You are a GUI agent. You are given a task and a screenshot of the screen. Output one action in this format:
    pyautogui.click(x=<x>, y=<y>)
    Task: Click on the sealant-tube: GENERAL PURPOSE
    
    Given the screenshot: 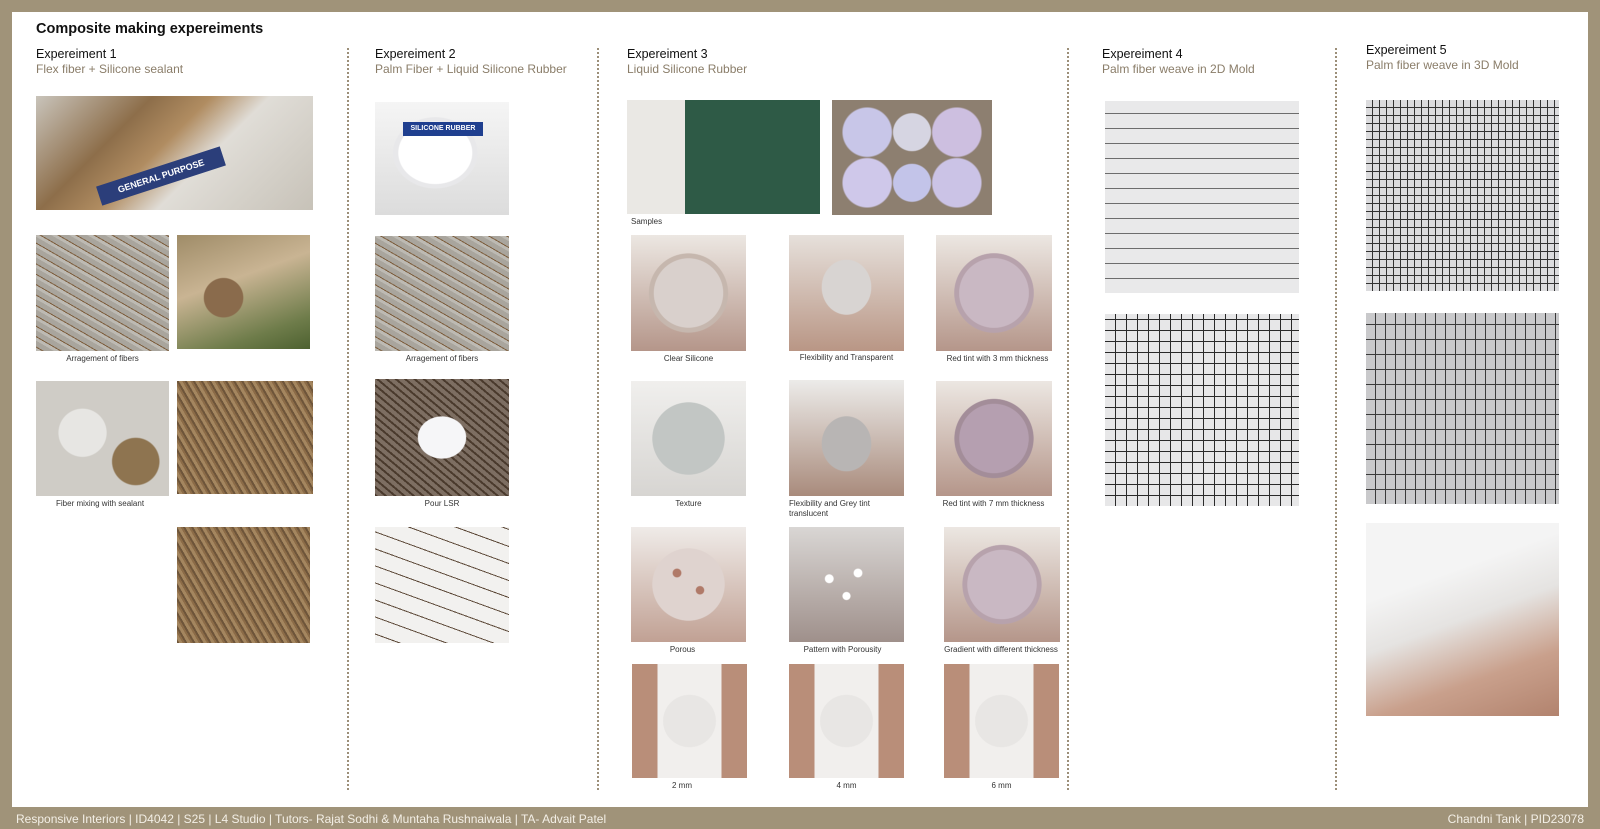 What is the action you would take?
    pyautogui.click(x=161, y=176)
    